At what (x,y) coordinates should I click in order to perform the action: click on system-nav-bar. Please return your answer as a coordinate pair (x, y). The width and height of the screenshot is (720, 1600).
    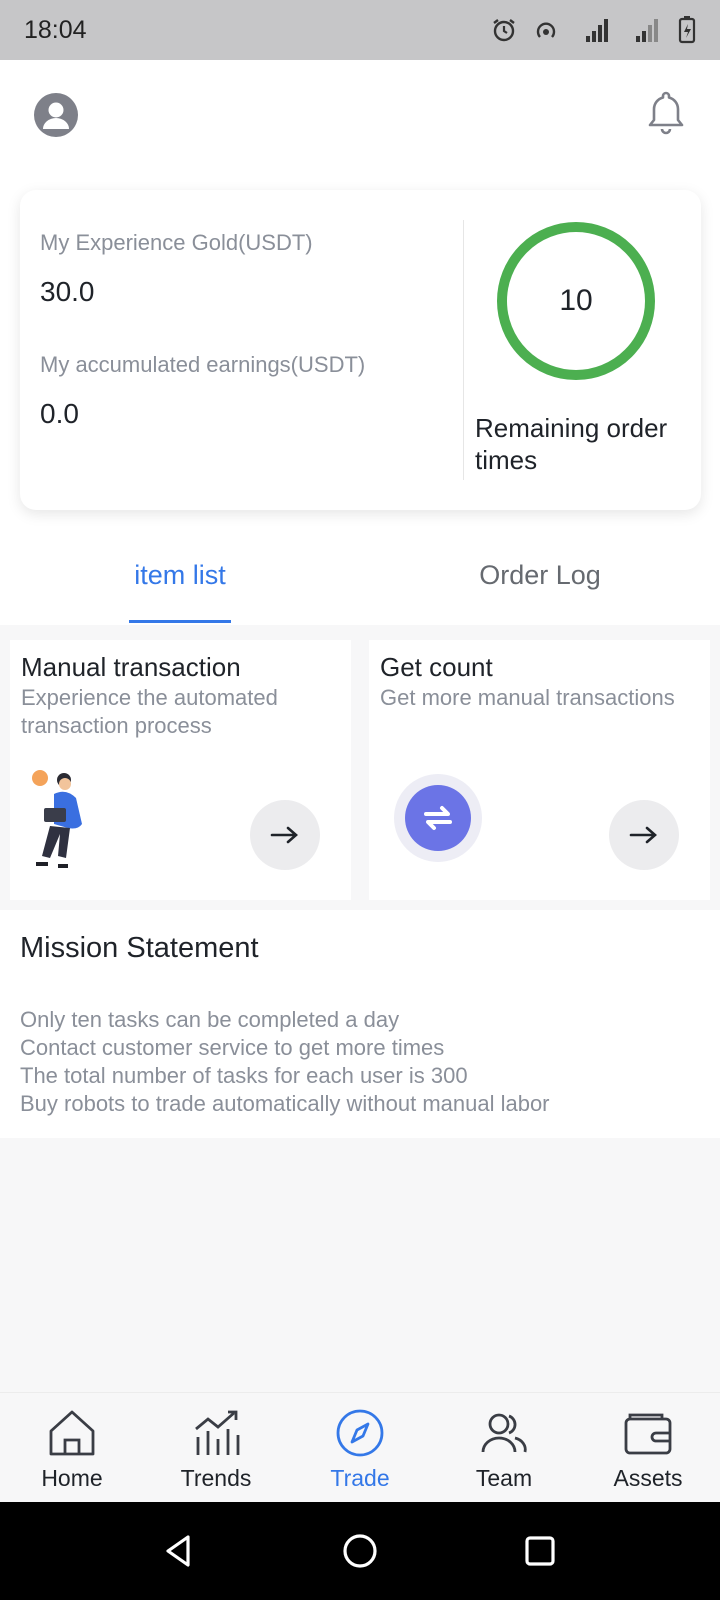
    Looking at the image, I should click on (360, 1551).